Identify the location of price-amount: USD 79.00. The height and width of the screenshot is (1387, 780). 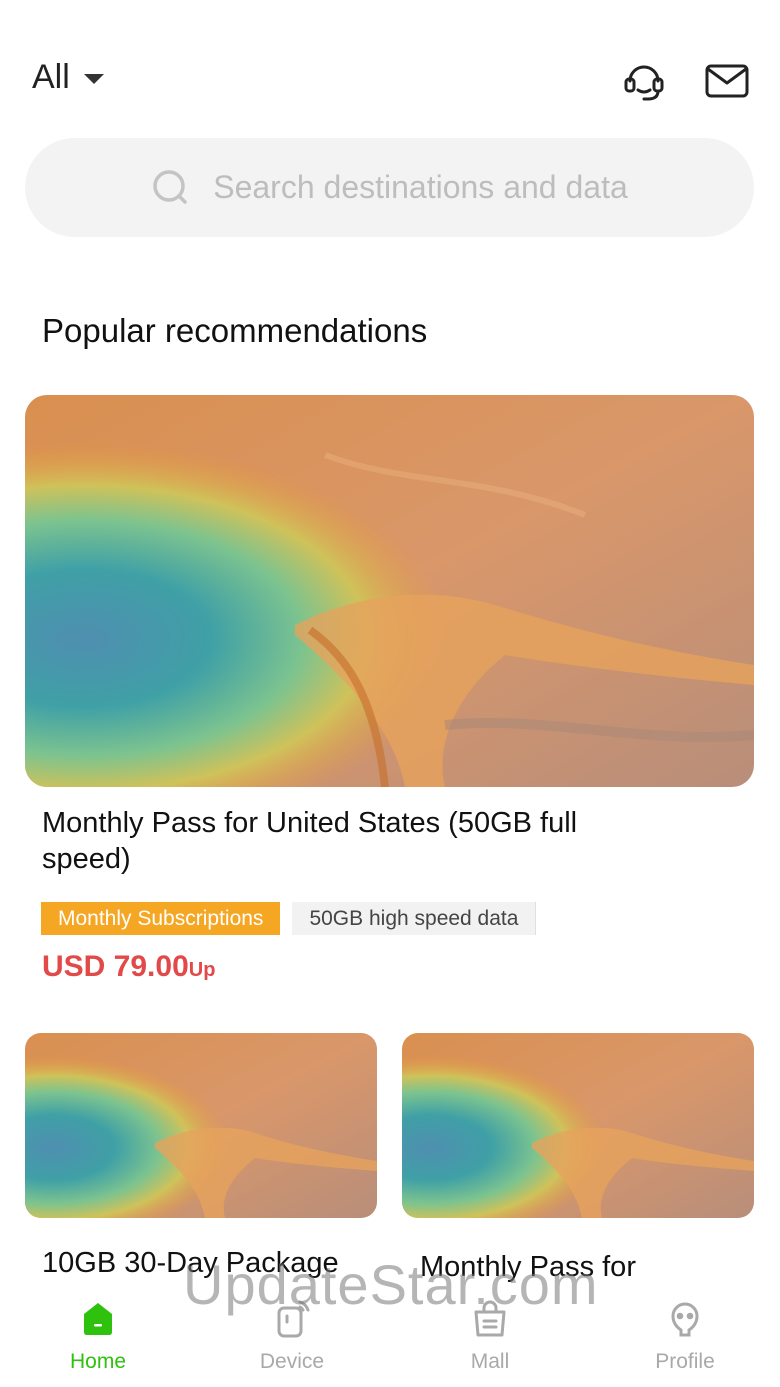
(115, 966).